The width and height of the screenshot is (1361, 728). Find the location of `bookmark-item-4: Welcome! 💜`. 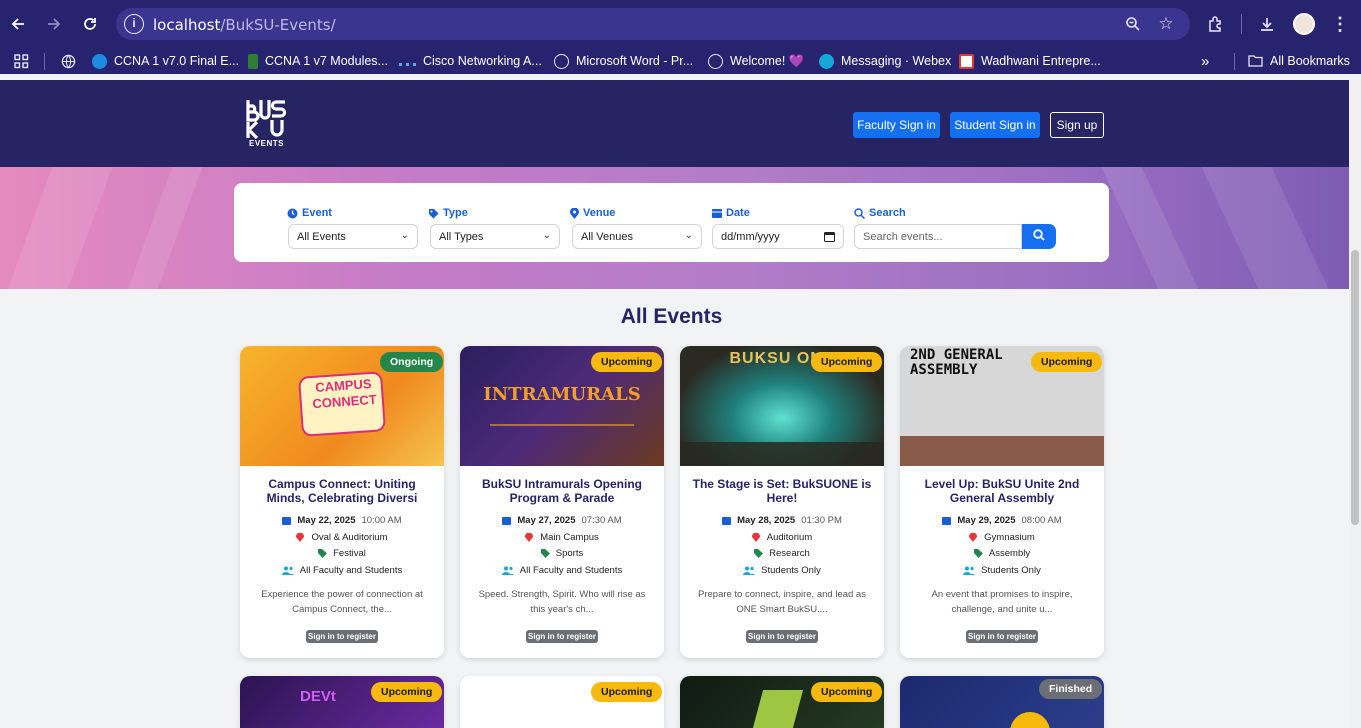

bookmark-item-4: Welcome! 💜 is located at coordinates (756, 61).